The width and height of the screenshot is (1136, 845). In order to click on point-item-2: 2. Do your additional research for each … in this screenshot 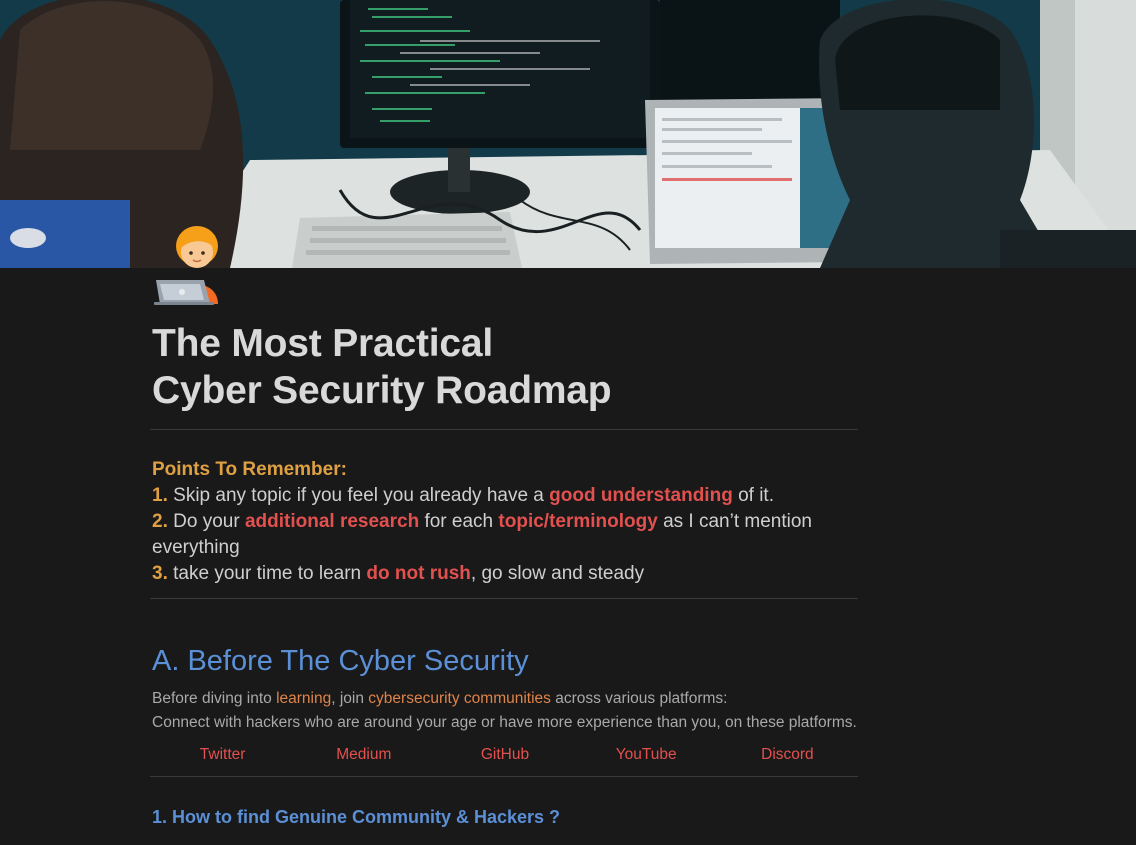, I will do `click(505, 535)`.